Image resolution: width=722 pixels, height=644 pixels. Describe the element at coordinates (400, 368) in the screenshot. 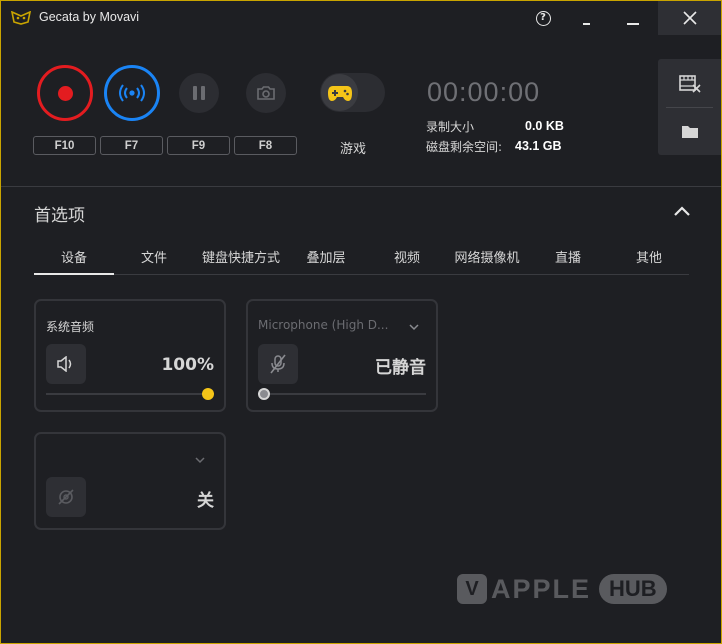

I see `microphone-status: 已静音` at that location.